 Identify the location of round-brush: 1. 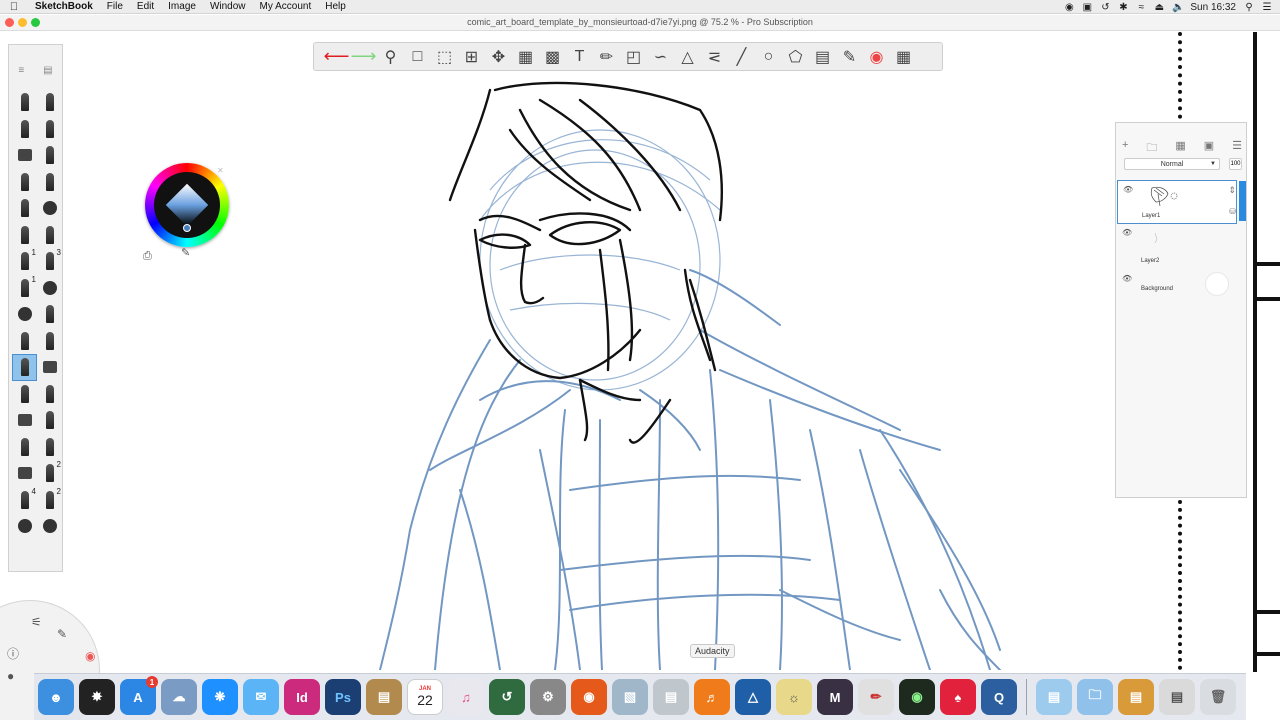
(24, 261).